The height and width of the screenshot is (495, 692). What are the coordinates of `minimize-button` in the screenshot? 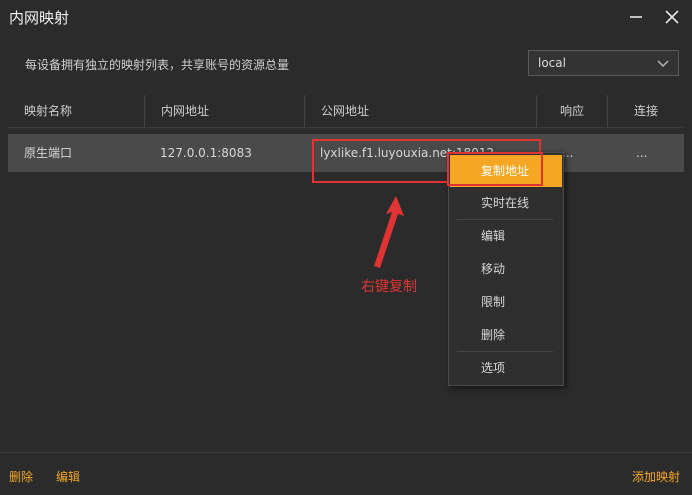 It's located at (636, 17).